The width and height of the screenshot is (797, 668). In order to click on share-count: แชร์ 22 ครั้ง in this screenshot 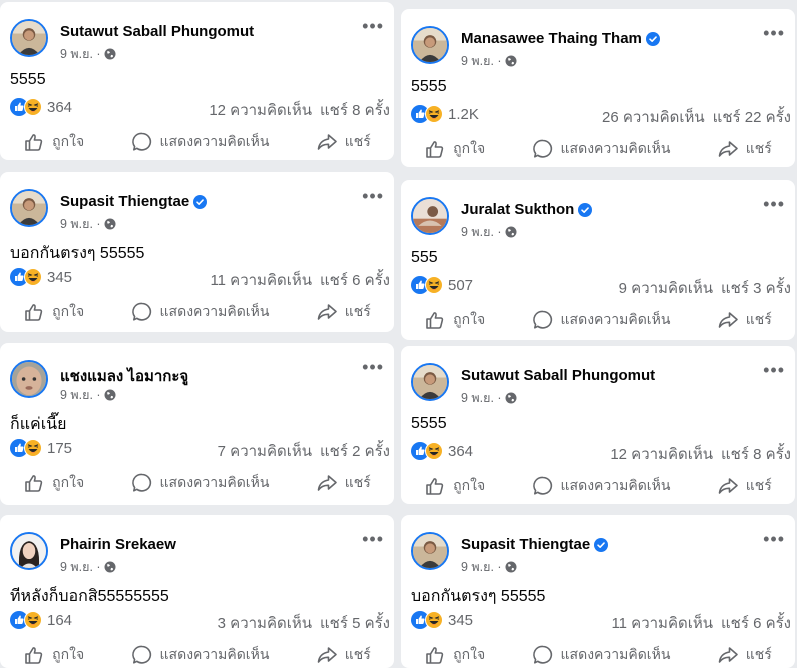, I will do `click(752, 117)`.